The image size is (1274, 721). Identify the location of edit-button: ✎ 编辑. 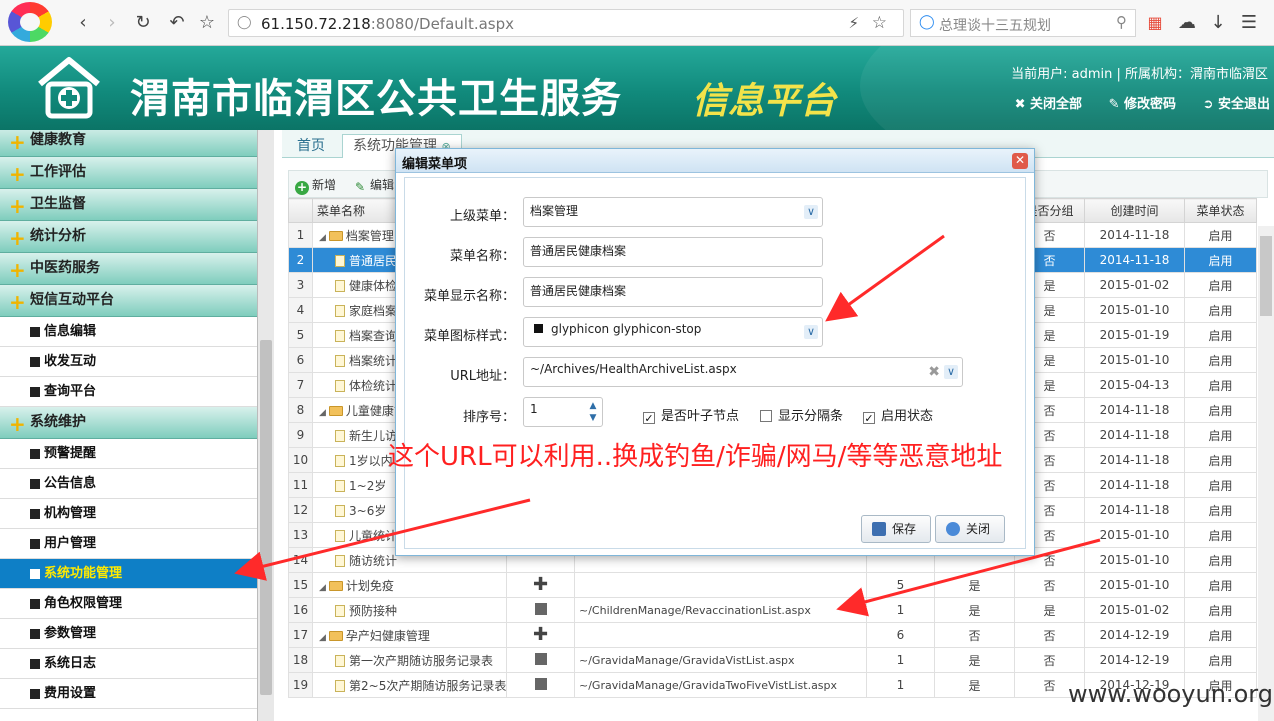
(373, 185).